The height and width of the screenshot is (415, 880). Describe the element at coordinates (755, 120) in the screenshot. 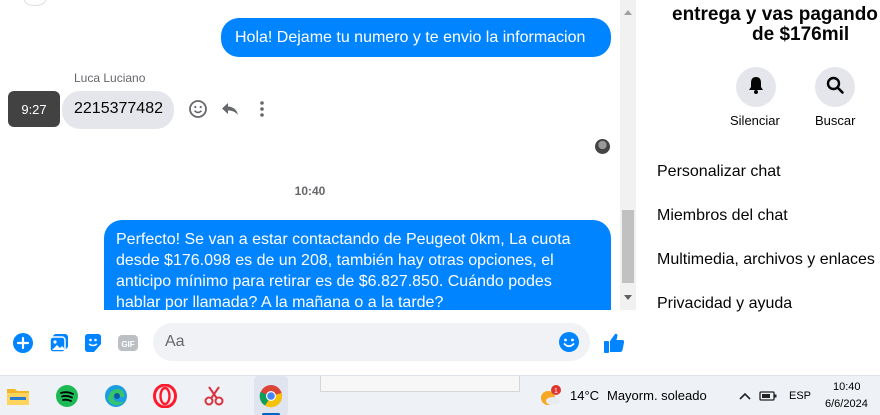

I see `mute-label: Silenciar` at that location.